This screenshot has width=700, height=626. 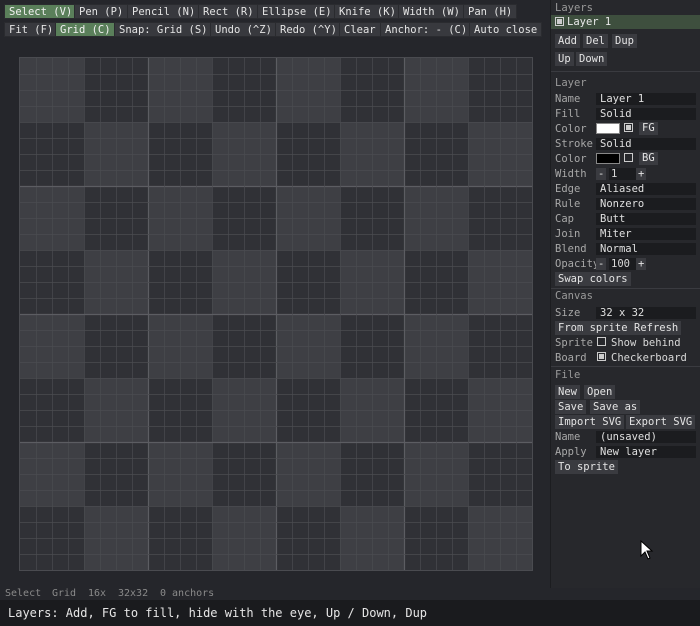 I want to click on board-label: Board, so click(x=571, y=358).